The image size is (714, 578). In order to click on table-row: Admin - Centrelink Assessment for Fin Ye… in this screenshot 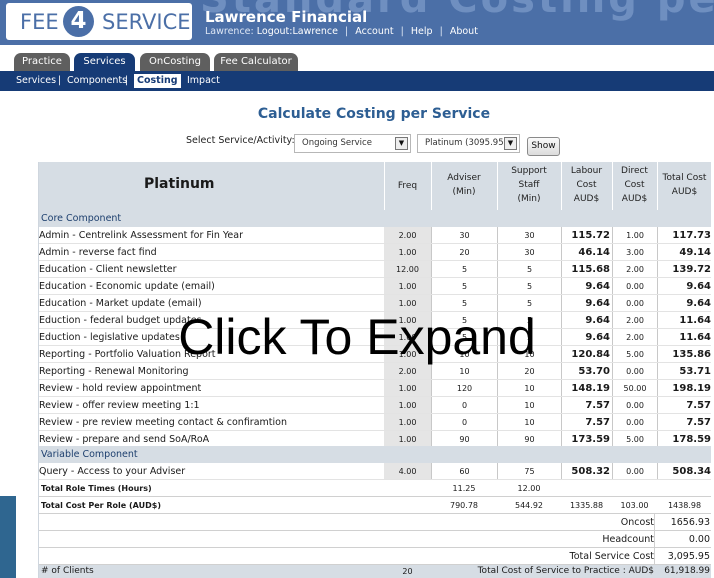, I will do `click(375, 235)`.